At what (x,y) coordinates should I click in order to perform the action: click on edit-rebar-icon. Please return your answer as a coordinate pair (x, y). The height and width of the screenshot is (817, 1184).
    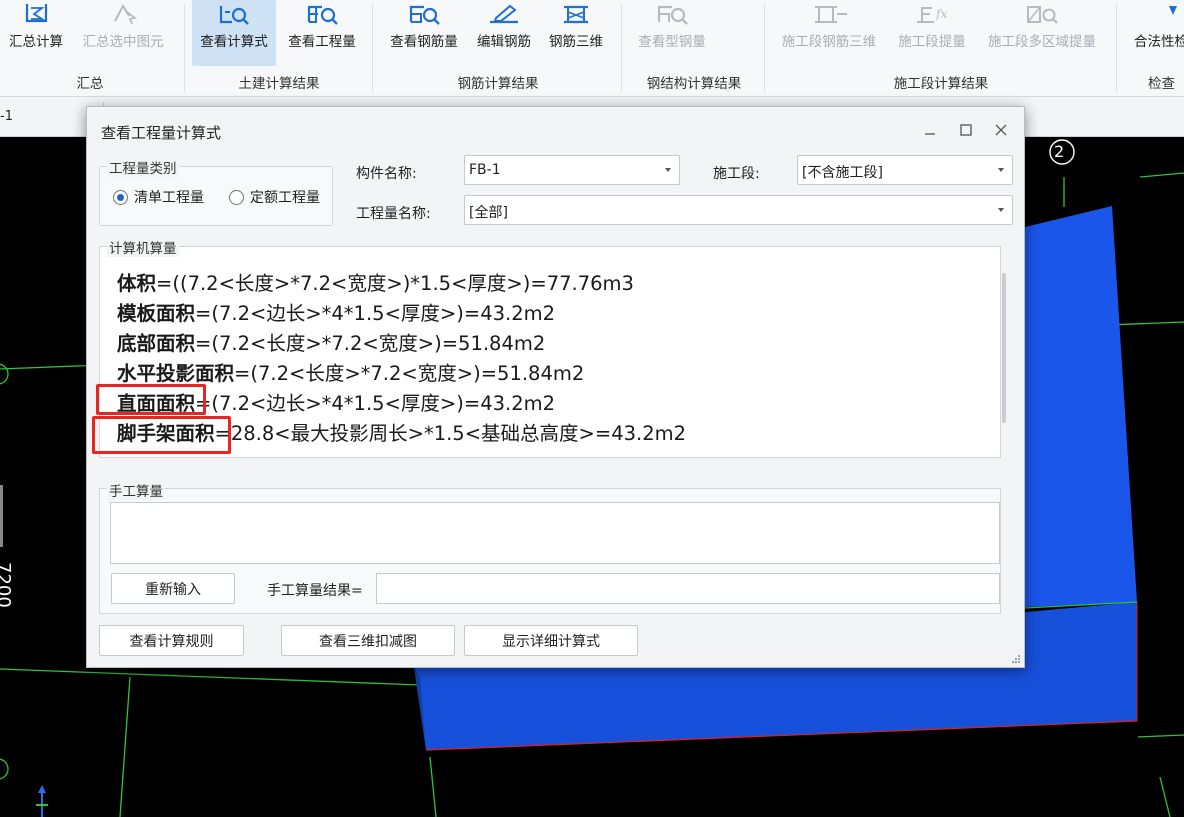
    Looking at the image, I should click on (504, 13).